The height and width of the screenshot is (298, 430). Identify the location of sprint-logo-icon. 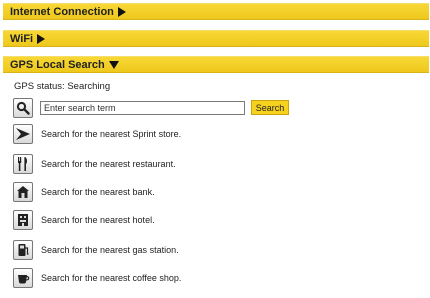
(23, 134).